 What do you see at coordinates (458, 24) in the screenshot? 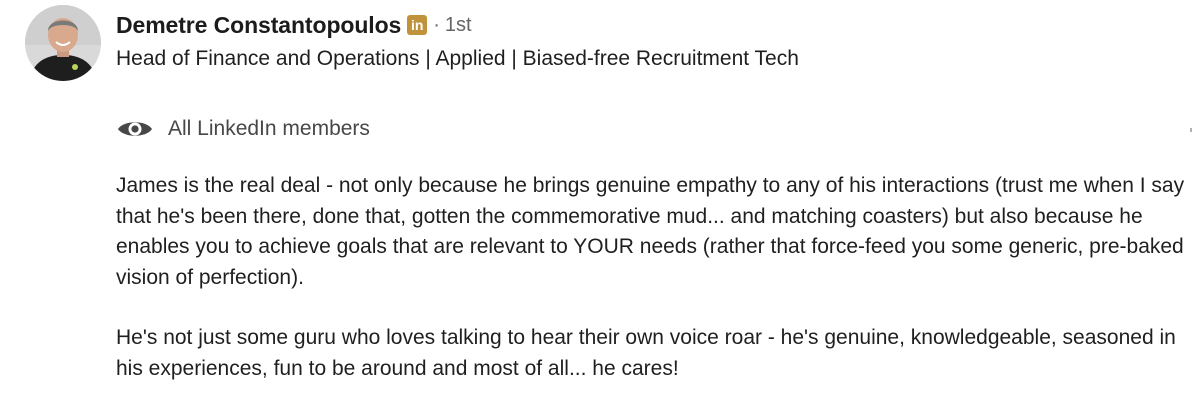
I see `connection-degree: 1st` at bounding box center [458, 24].